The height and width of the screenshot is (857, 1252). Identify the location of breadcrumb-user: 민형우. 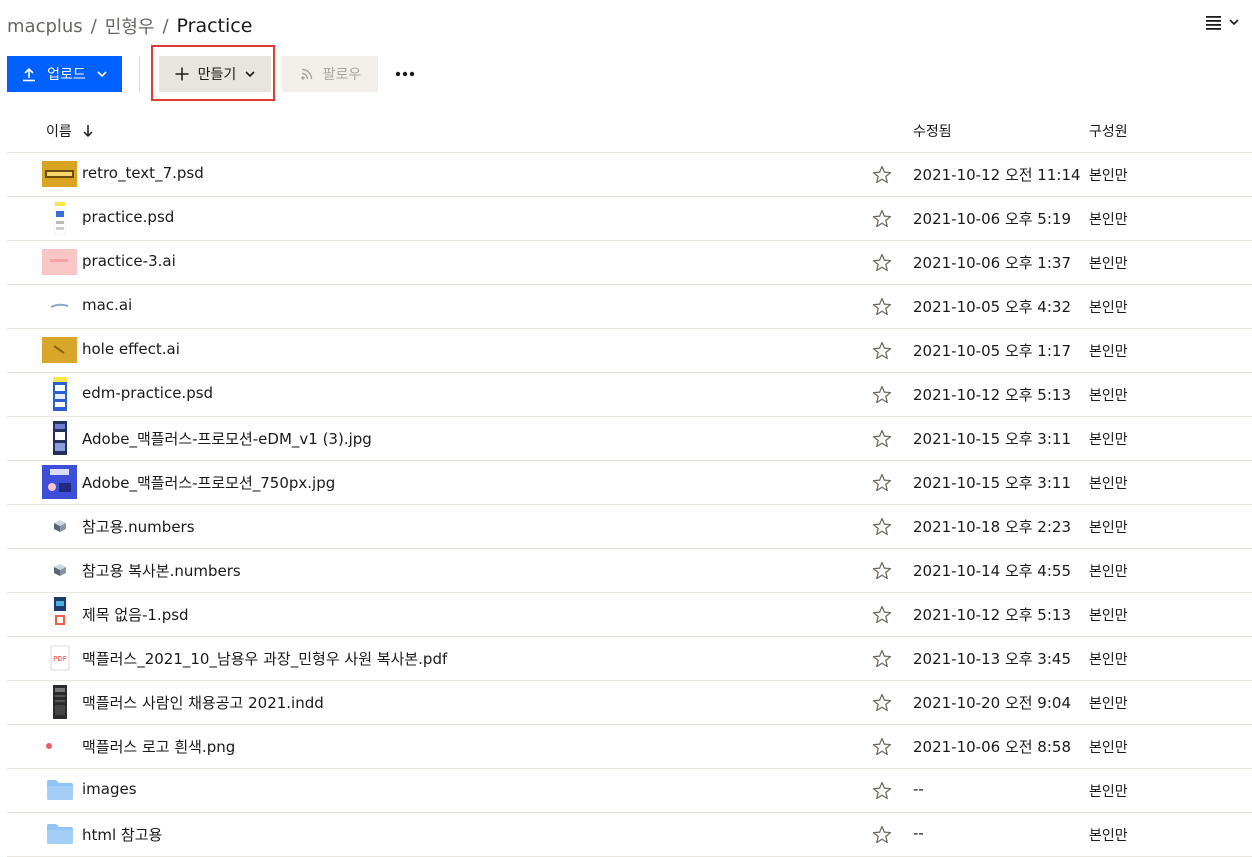
(130, 26).